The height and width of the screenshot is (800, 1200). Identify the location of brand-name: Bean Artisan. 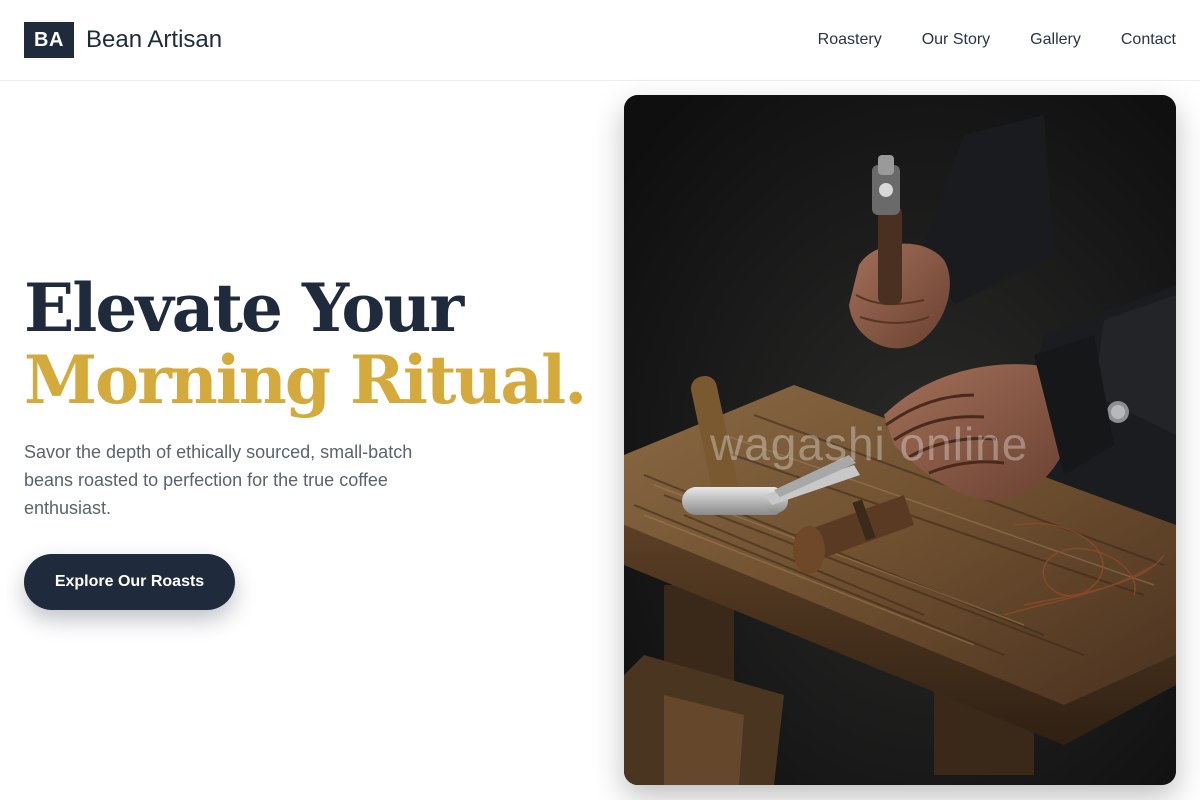
(154, 40).